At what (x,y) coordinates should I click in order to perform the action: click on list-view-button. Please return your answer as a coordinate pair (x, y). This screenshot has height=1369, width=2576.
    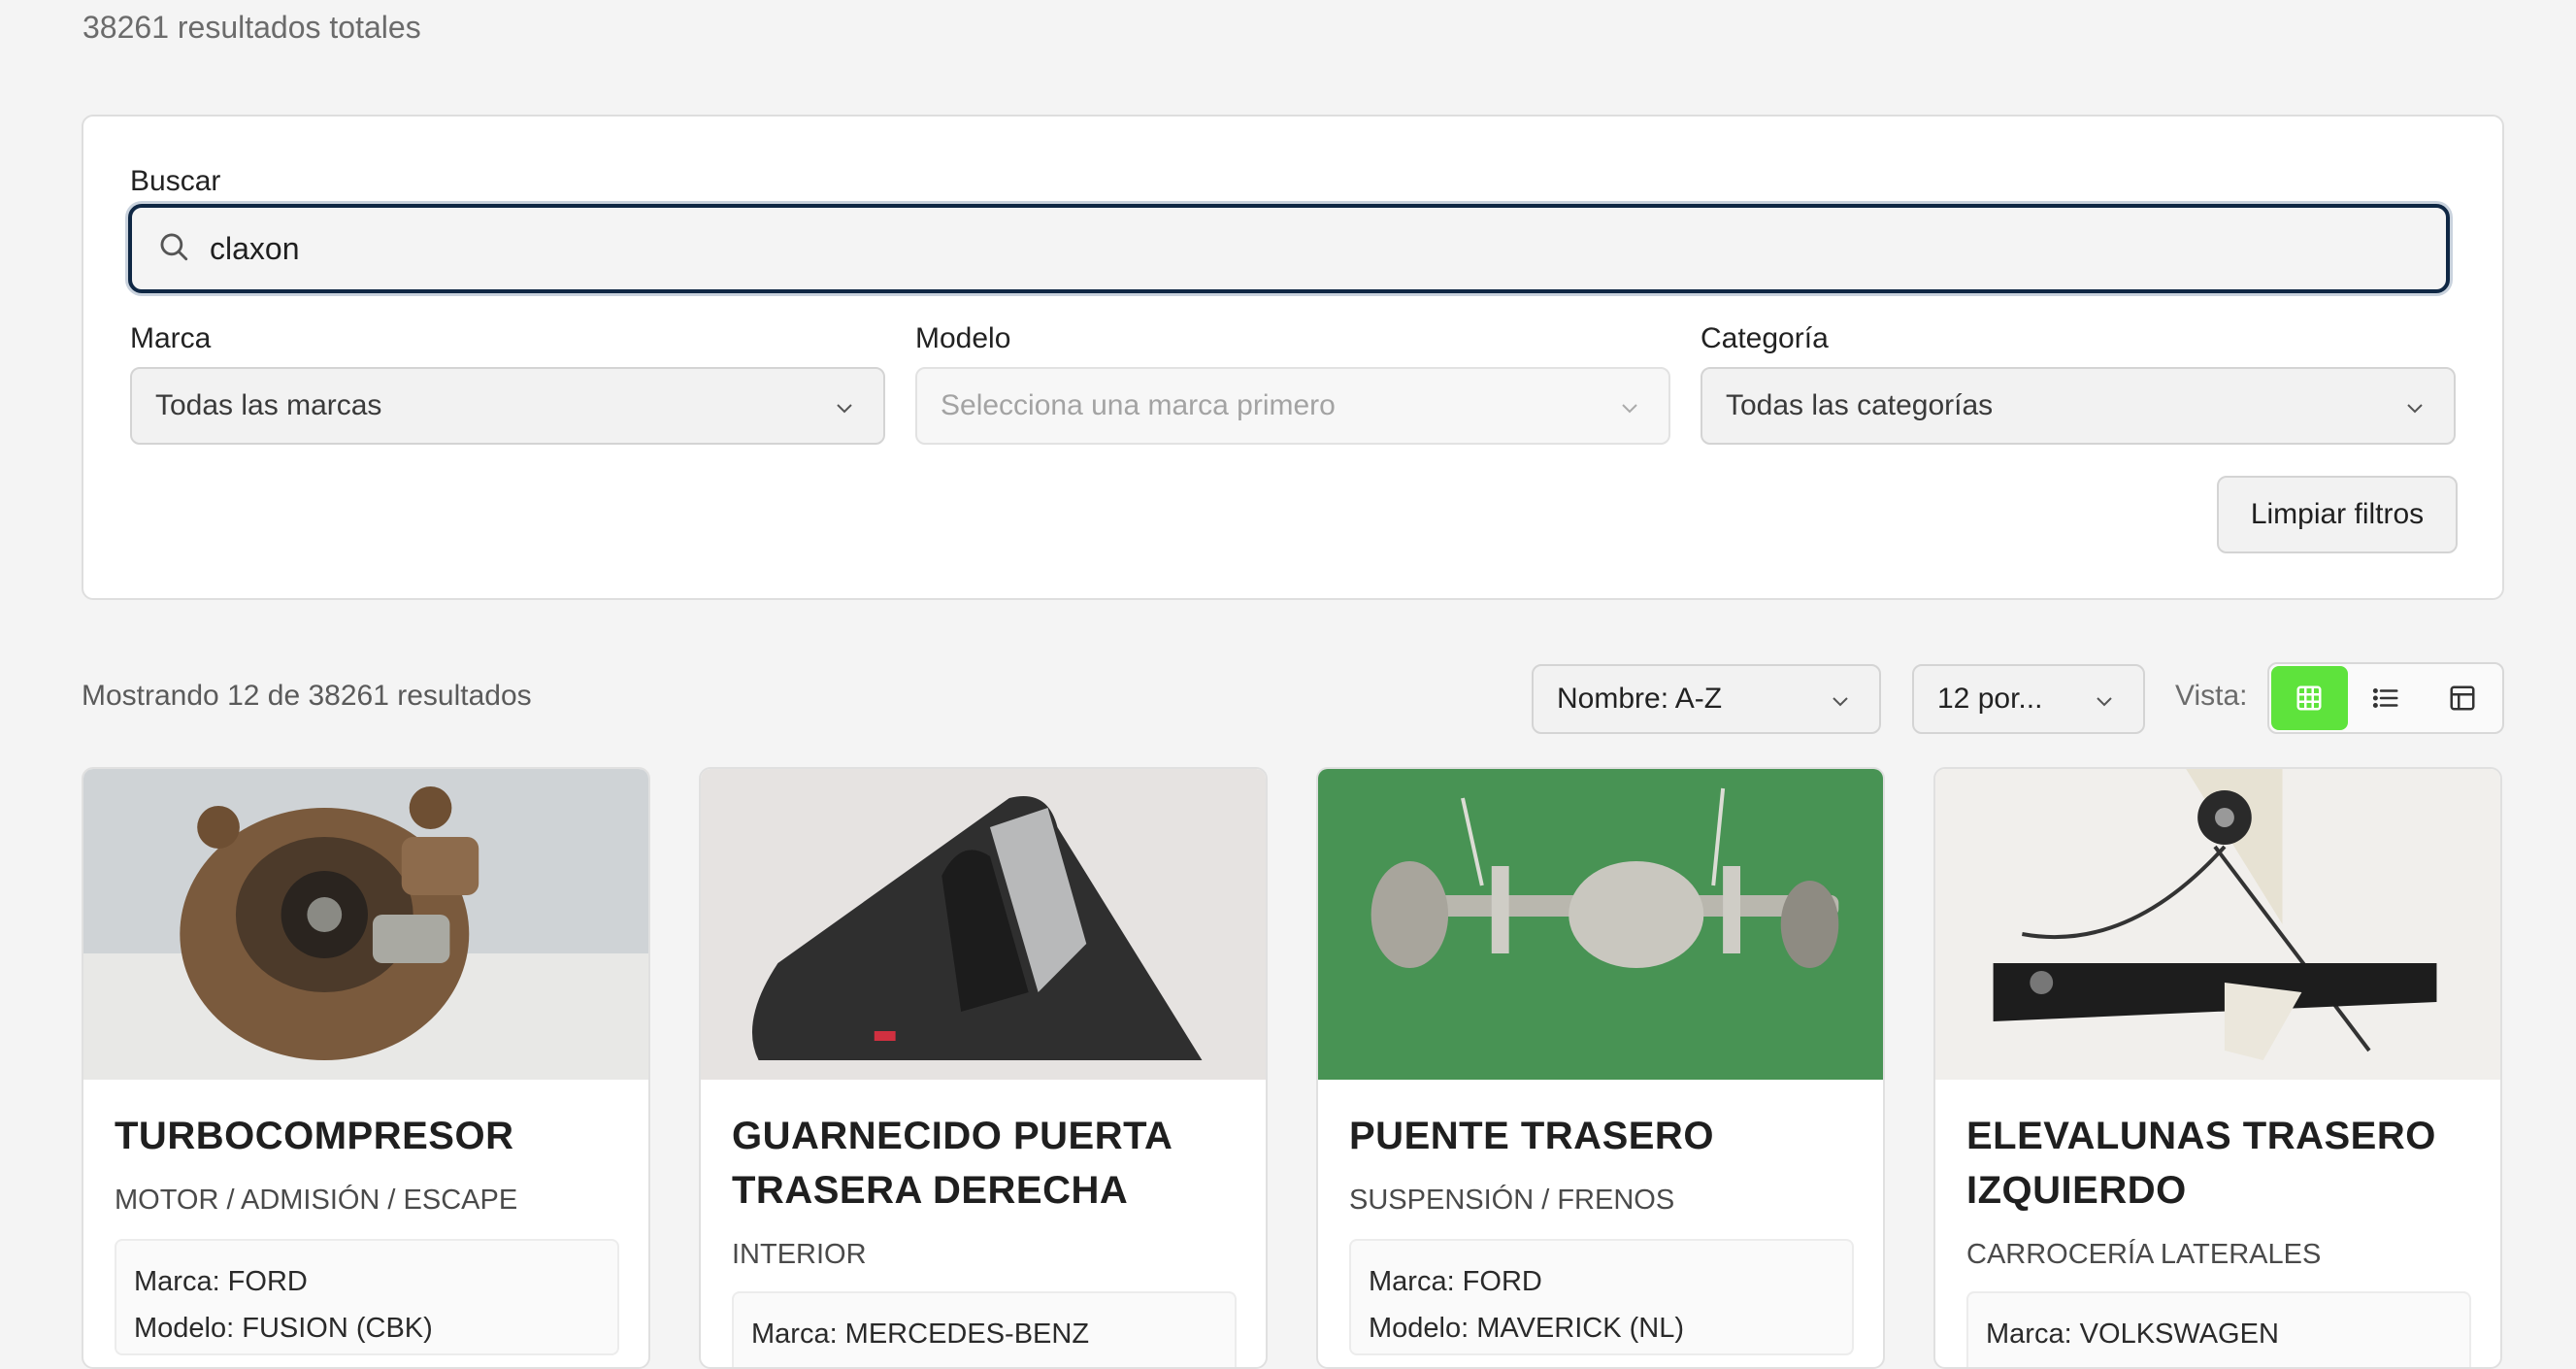
    Looking at the image, I should click on (2386, 698).